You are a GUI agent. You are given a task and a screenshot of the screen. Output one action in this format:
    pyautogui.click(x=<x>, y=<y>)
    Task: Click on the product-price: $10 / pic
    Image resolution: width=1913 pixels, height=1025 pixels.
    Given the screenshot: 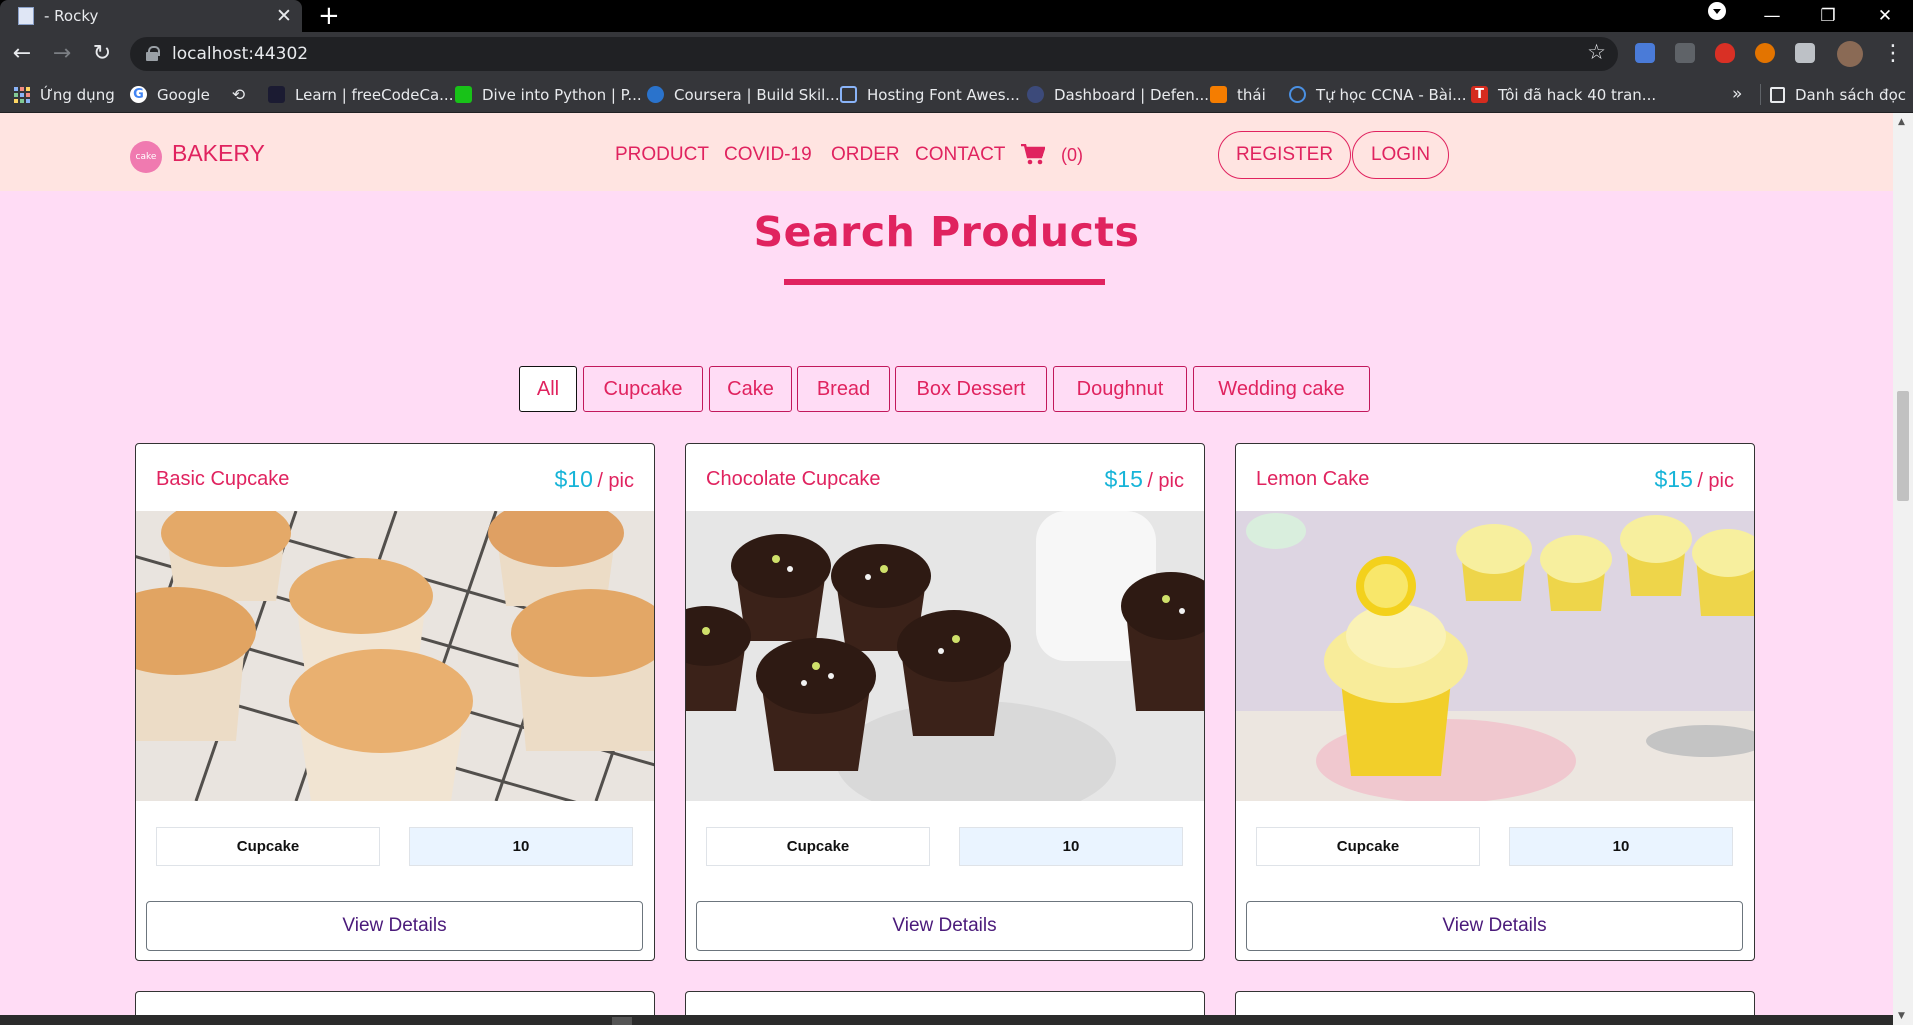 What is the action you would take?
    pyautogui.click(x=594, y=479)
    